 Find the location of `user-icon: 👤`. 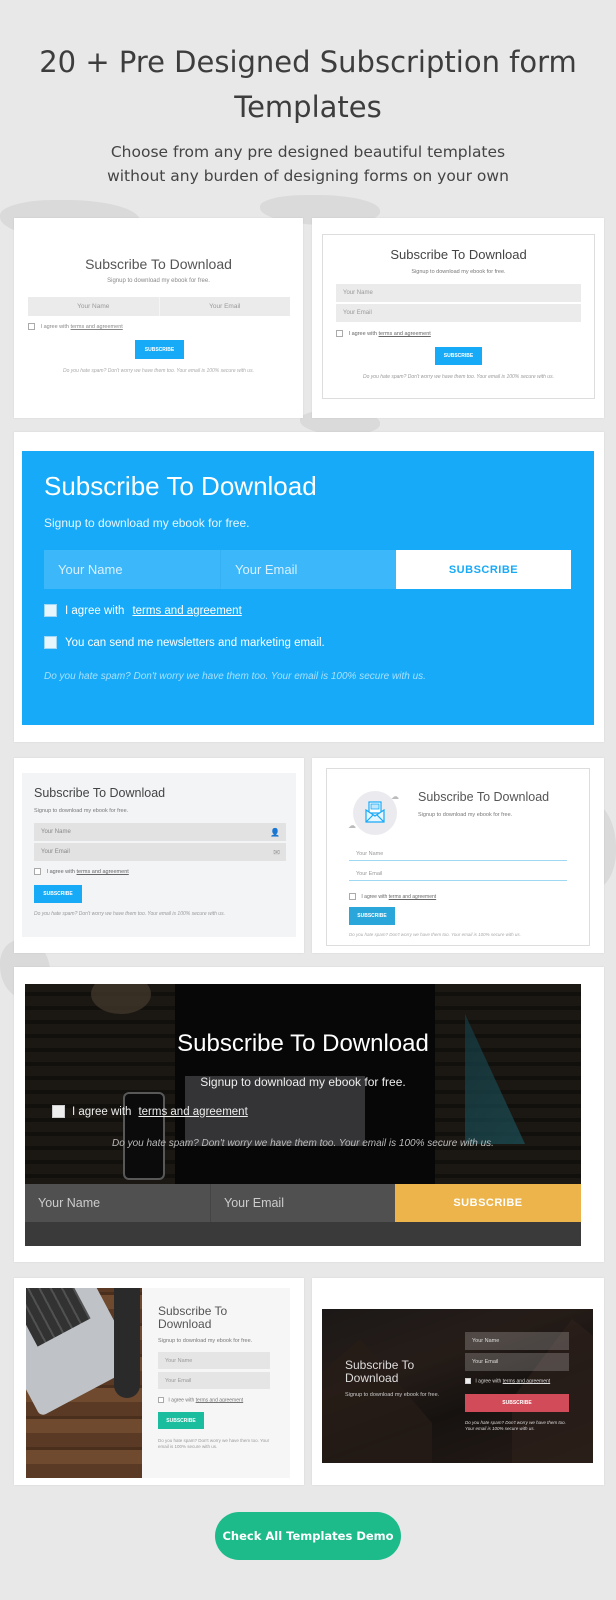

user-icon: 👤 is located at coordinates (275, 832).